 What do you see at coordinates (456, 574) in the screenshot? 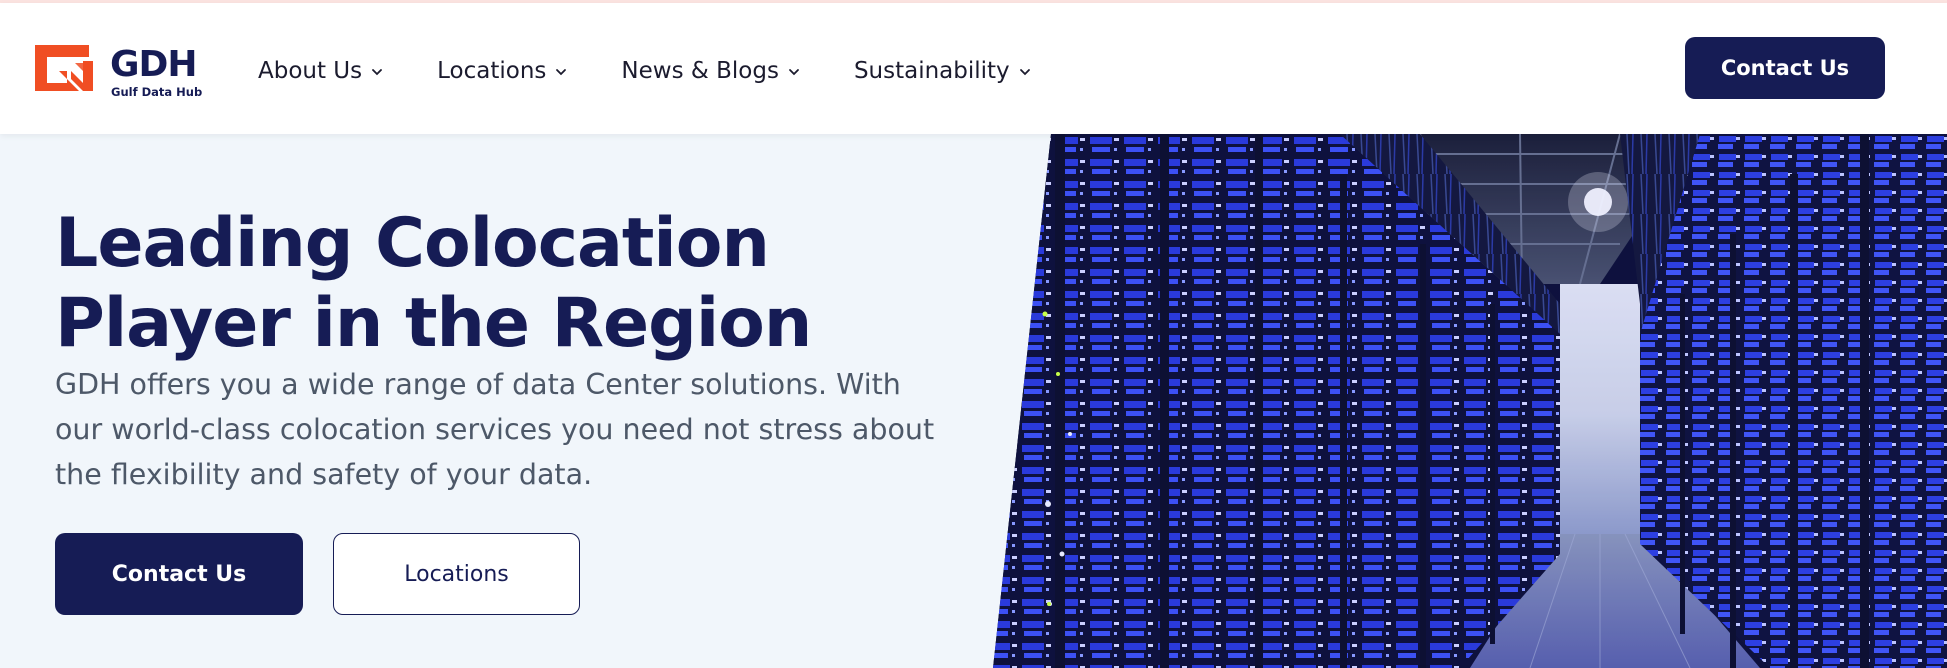
I see `hero-locations-button: Locations` at bounding box center [456, 574].